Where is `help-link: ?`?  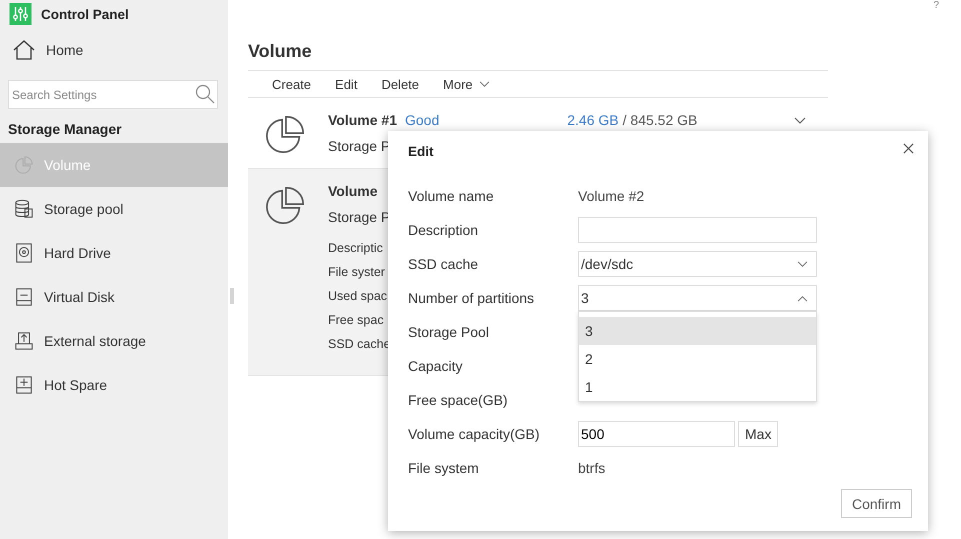 help-link: ? is located at coordinates (936, 5).